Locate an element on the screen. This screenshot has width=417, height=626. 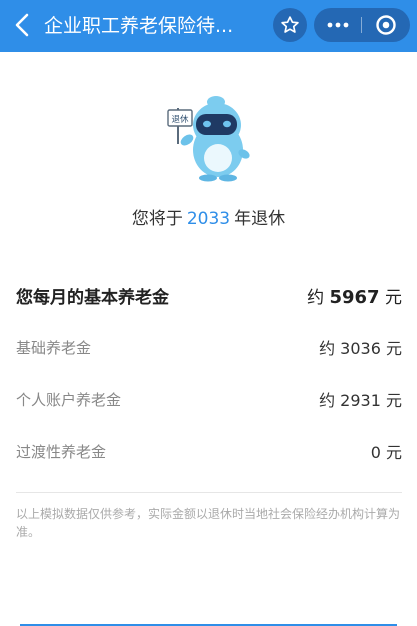
mini-program-capsule is located at coordinates (362, 25).